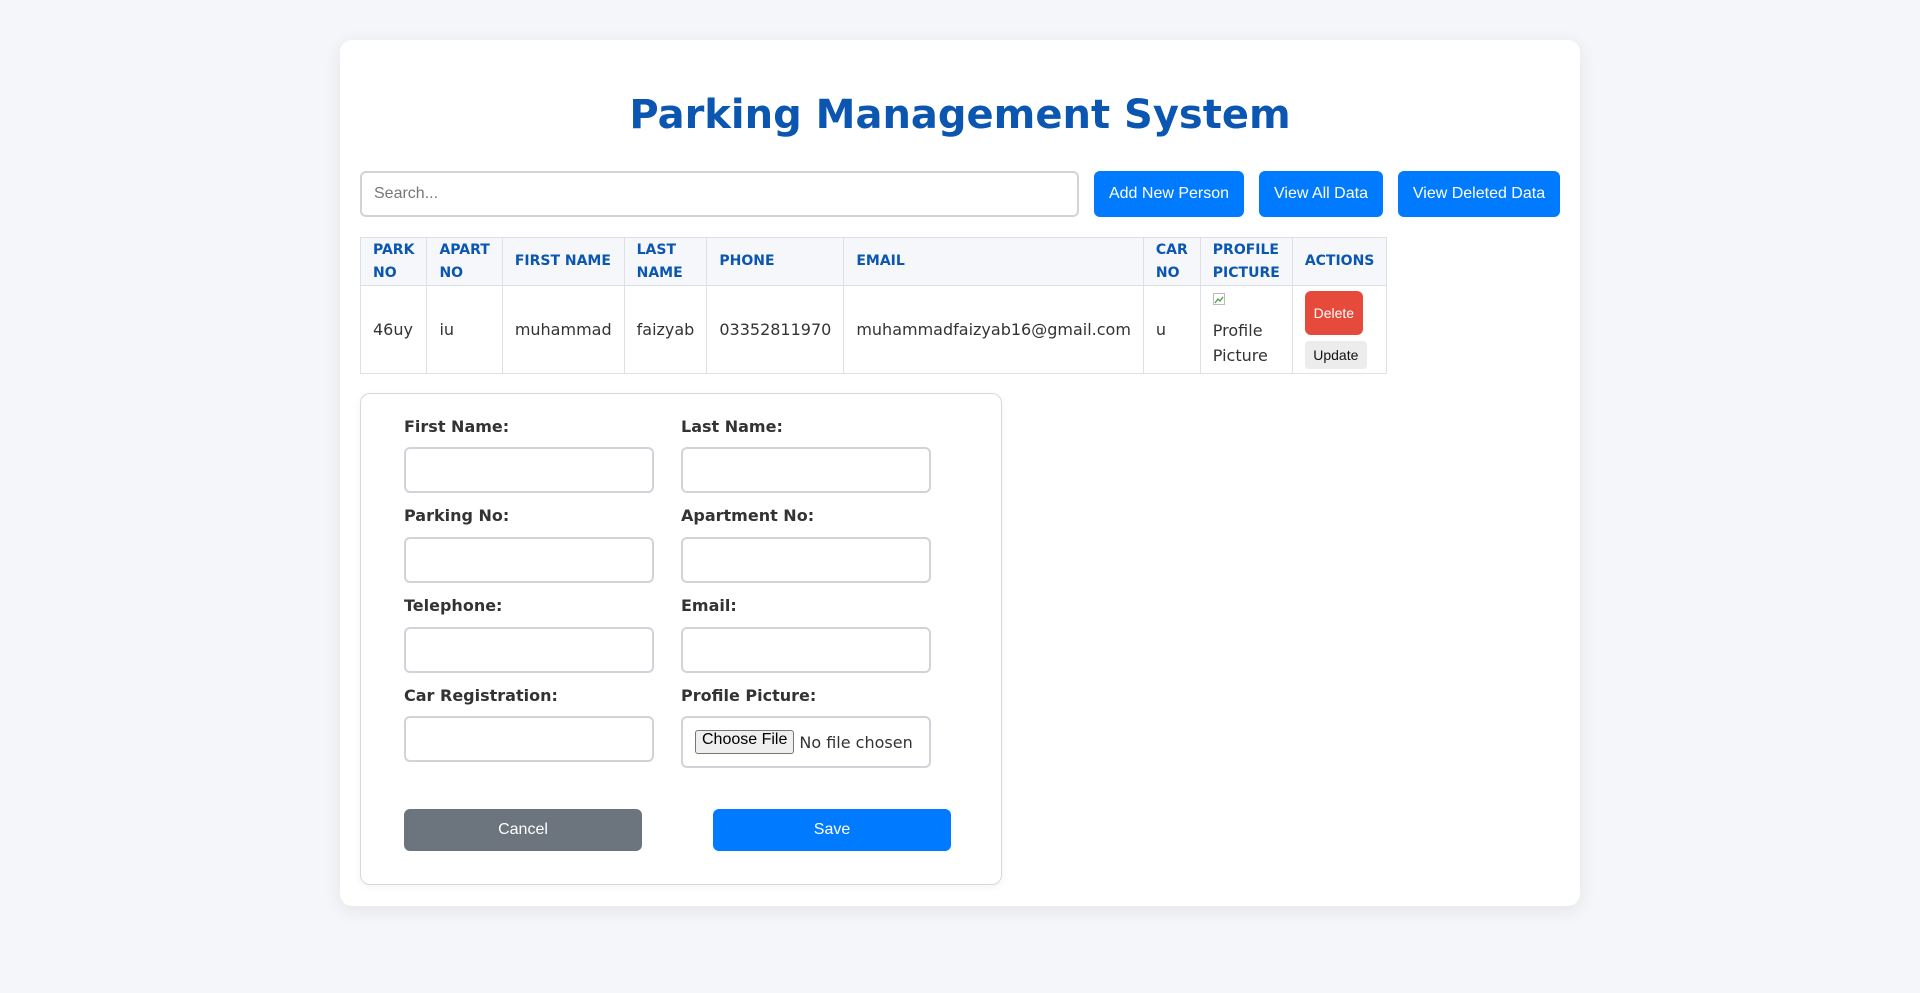 The height and width of the screenshot is (993, 1920). Describe the element at coordinates (523, 830) in the screenshot. I see `cancel-button: Cancel` at that location.